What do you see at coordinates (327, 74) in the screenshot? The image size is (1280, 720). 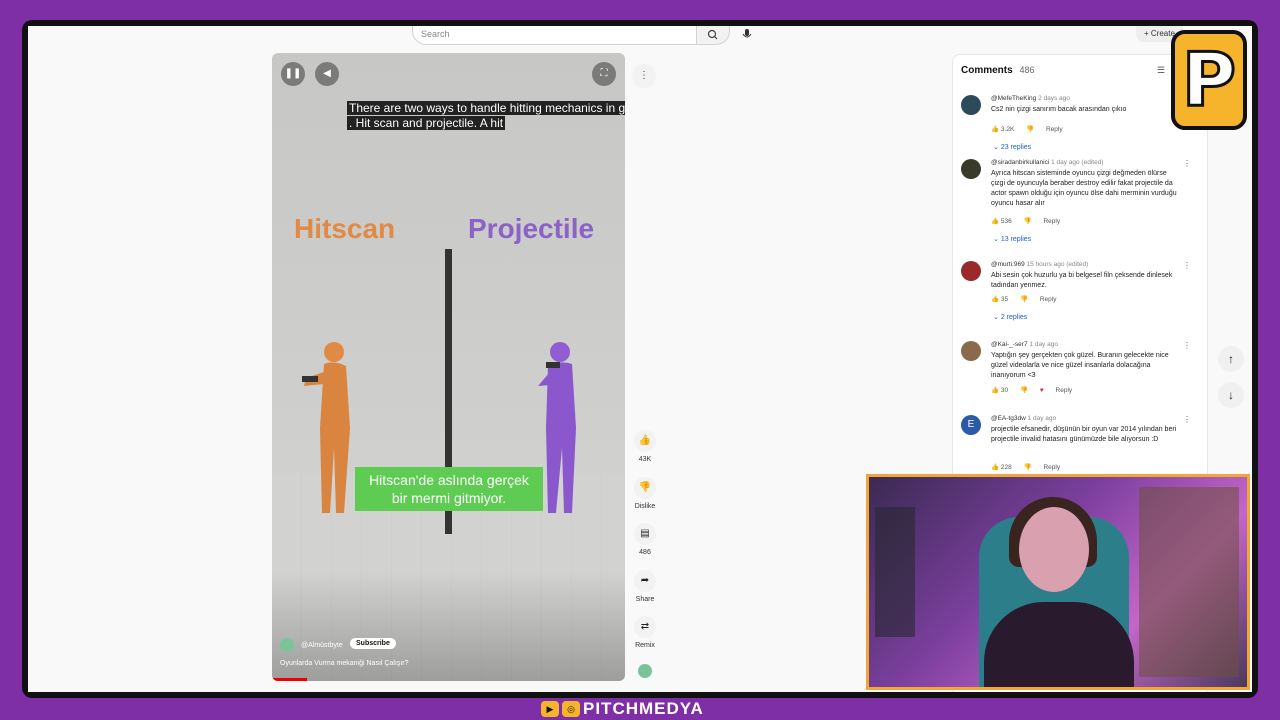 I see `volume-button: ◀` at bounding box center [327, 74].